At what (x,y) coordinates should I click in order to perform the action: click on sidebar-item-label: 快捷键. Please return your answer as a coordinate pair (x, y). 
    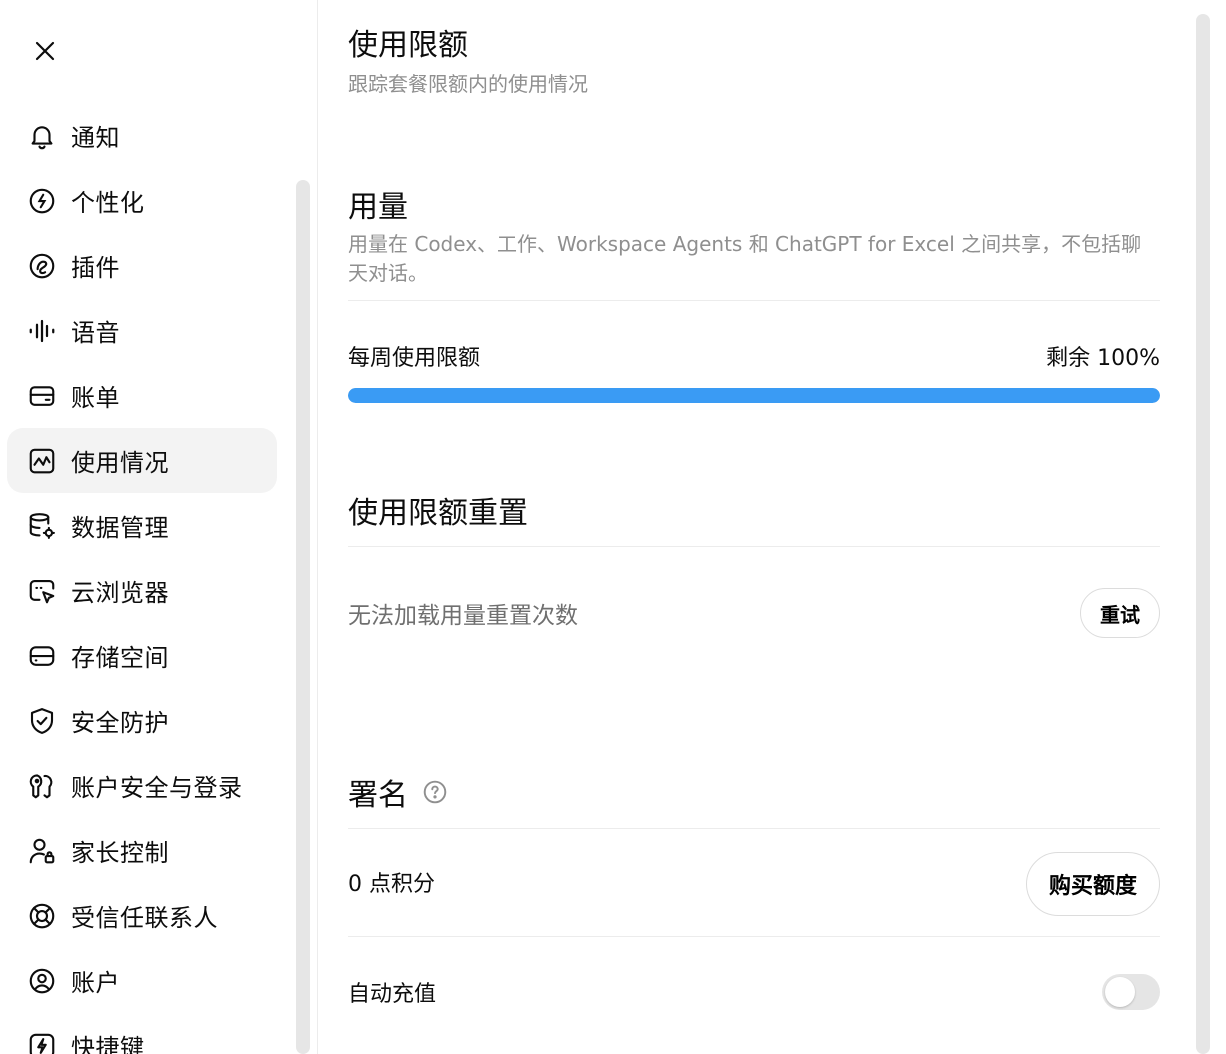
    Looking at the image, I should click on (108, 1044).